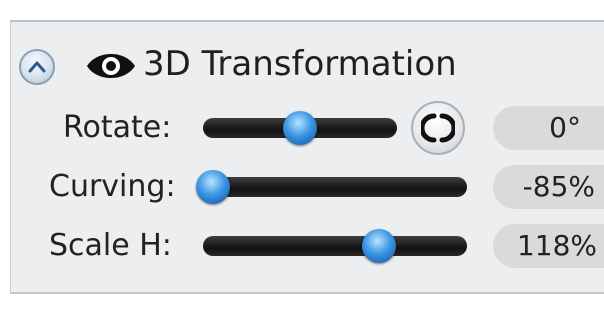 Image resolution: width=604 pixels, height=310 pixels. I want to click on panel-title: 3D Transformation, so click(300, 64).